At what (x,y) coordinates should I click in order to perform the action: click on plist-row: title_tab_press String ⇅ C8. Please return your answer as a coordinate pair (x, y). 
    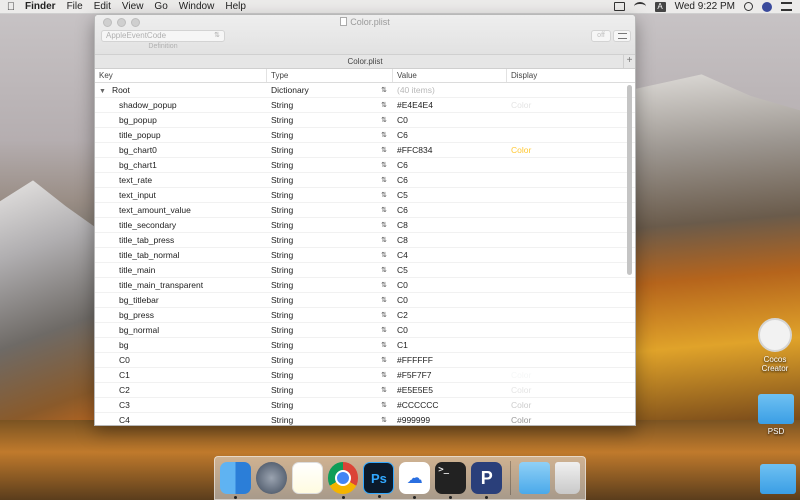
    Looking at the image, I should click on (365, 240).